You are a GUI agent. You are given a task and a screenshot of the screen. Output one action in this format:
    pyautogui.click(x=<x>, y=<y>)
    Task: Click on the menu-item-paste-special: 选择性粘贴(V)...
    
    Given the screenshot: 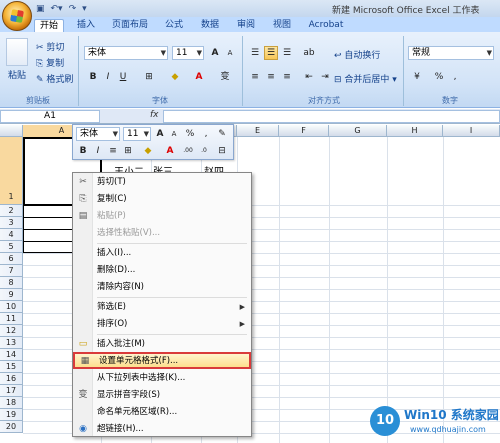 What is the action you would take?
    pyautogui.click(x=162, y=233)
    